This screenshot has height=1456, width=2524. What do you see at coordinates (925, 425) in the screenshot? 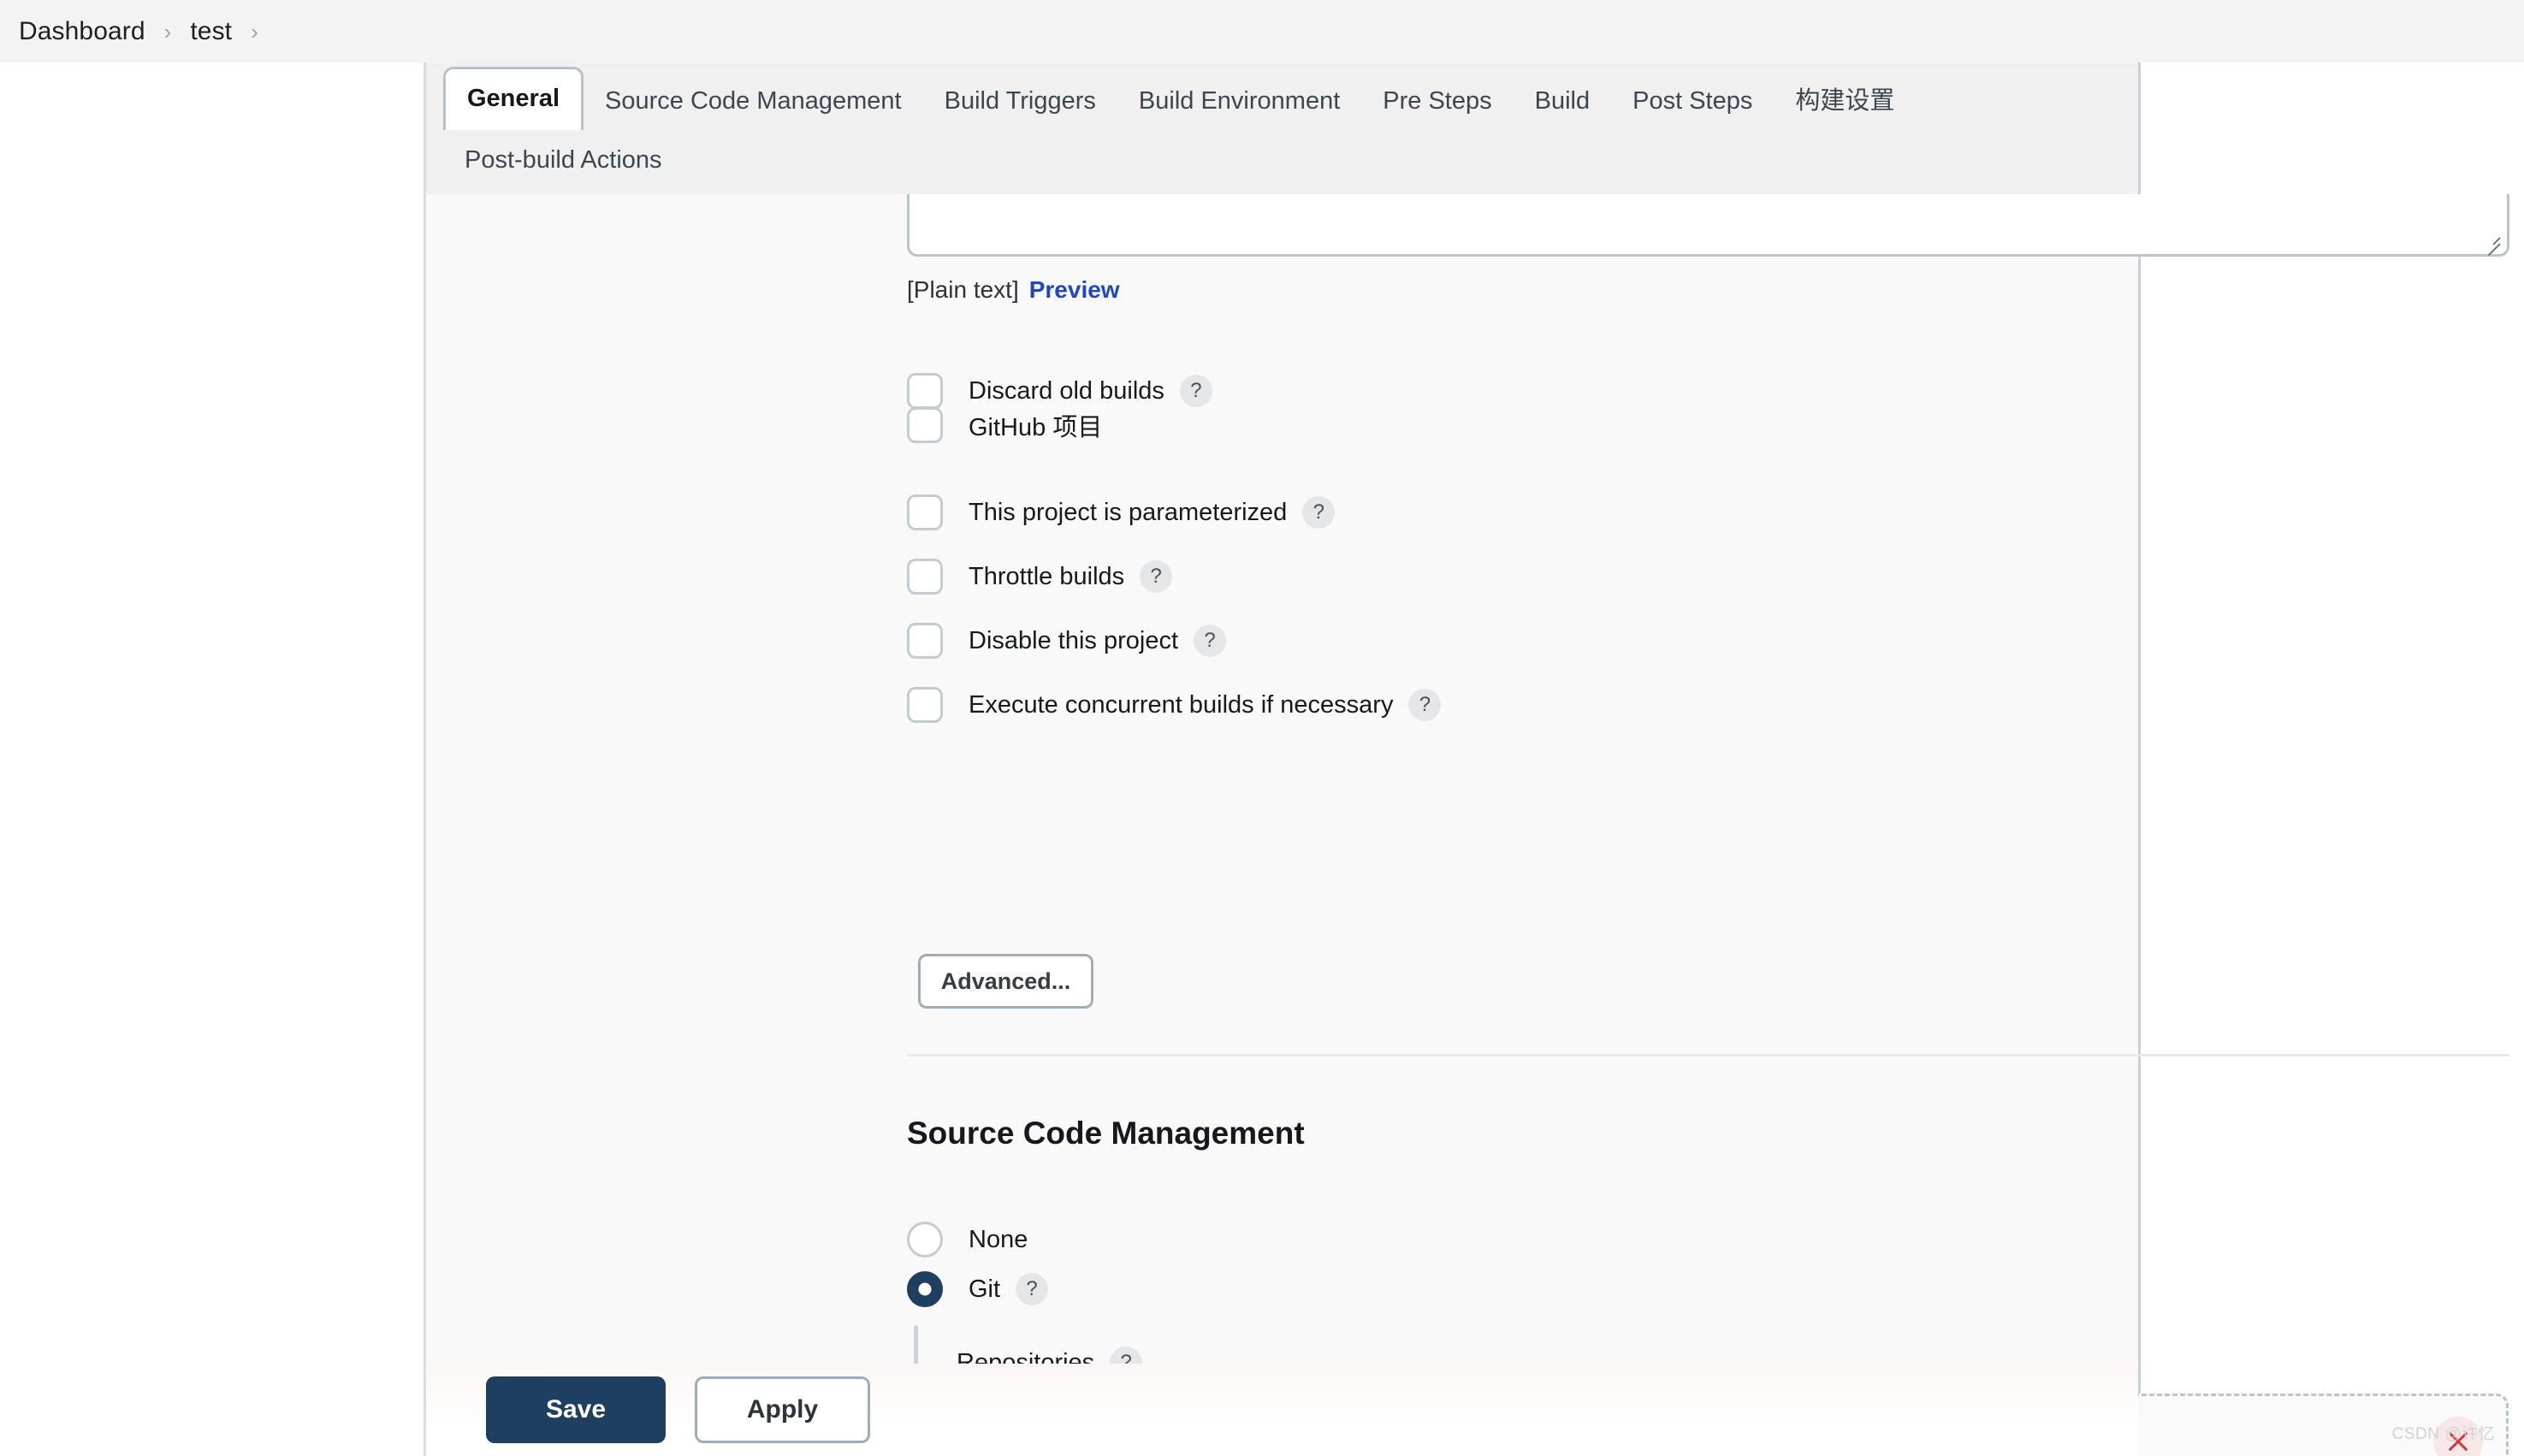
I see `checkbox-github-project` at bounding box center [925, 425].